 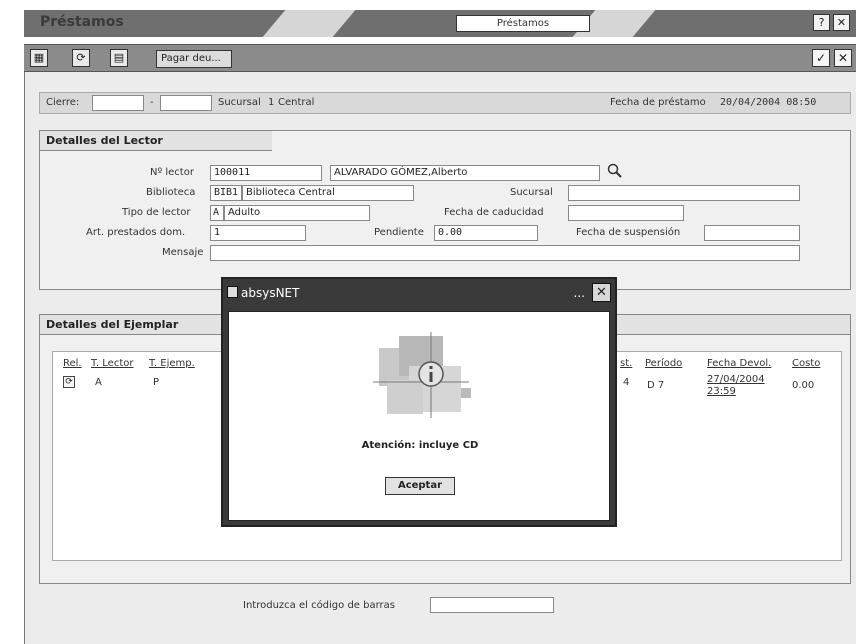 I want to click on pending-label: Pendiente, so click(x=399, y=232).